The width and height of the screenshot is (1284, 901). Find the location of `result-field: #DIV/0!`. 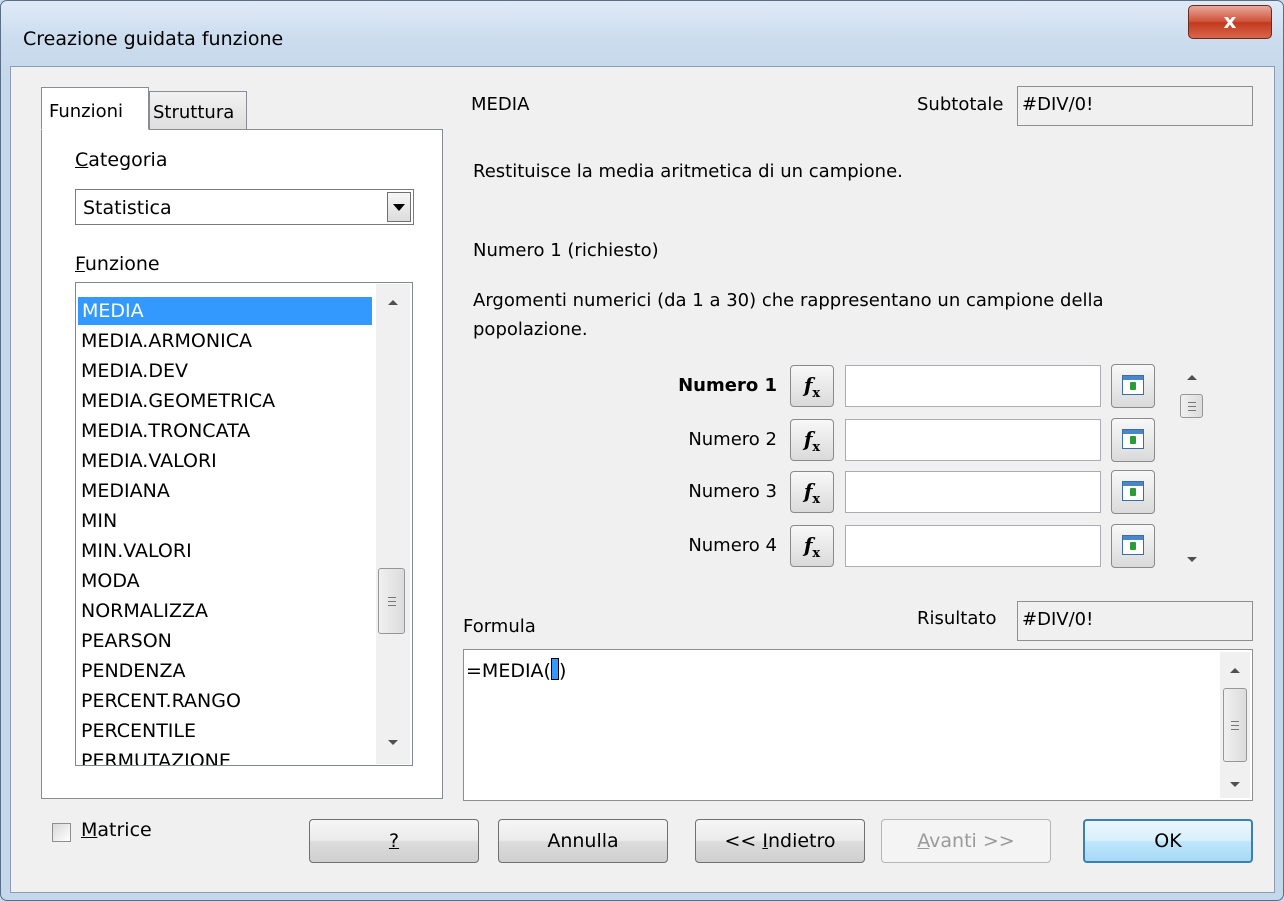

result-field: #DIV/0! is located at coordinates (1135, 621).